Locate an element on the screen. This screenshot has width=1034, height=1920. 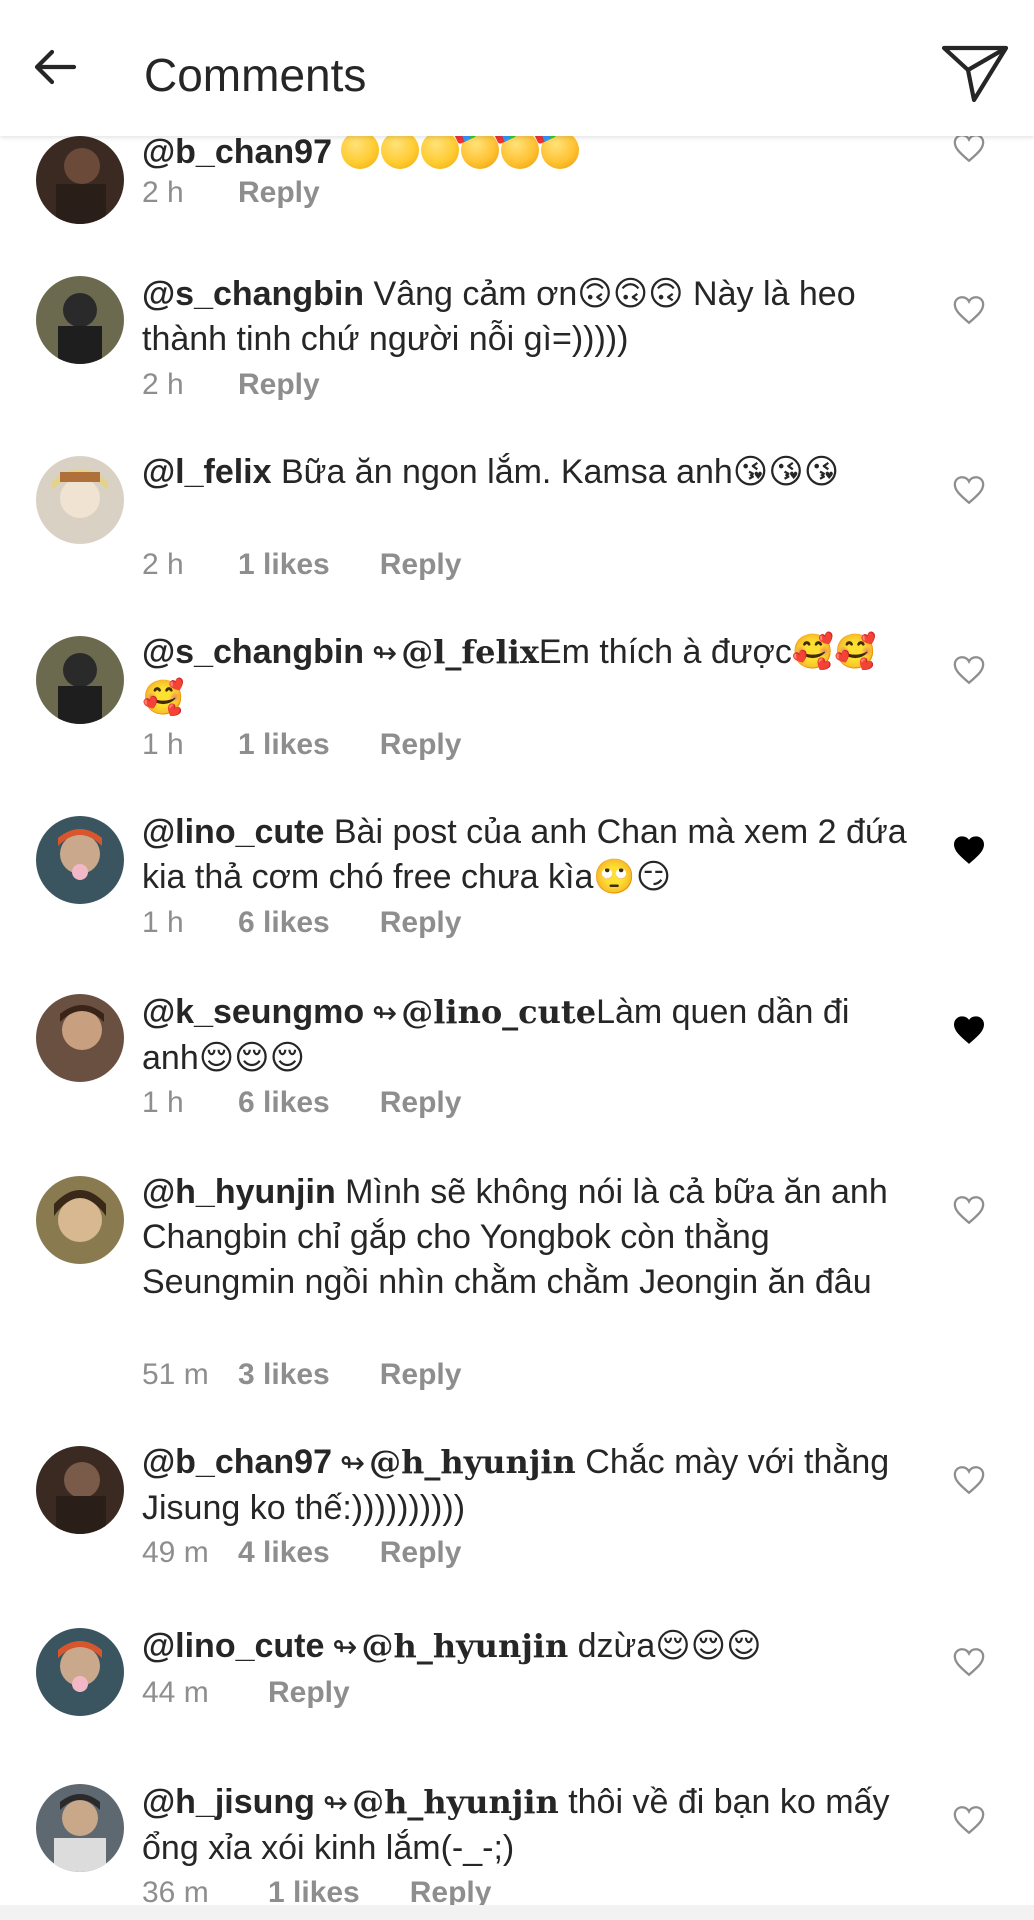
comment-message: Bữa ăn ngon lắm. Kamsa anh😘😘😘 is located at coordinates (560, 472).